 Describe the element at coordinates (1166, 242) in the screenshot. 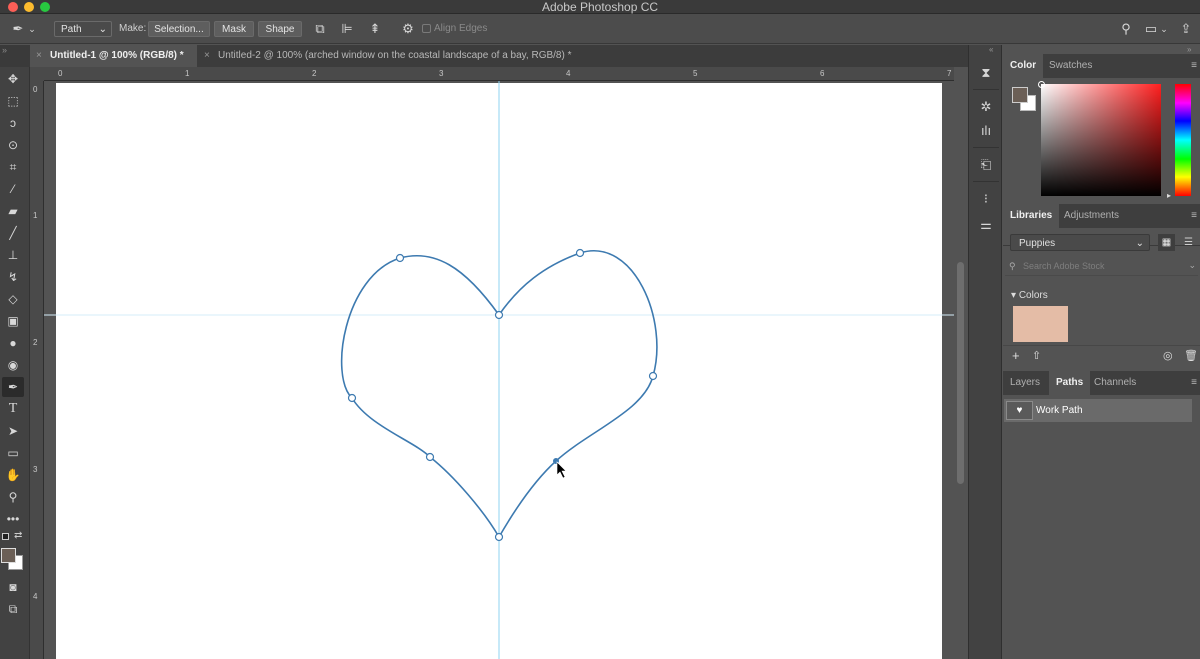

I see `grid-view-icon: ▦` at that location.